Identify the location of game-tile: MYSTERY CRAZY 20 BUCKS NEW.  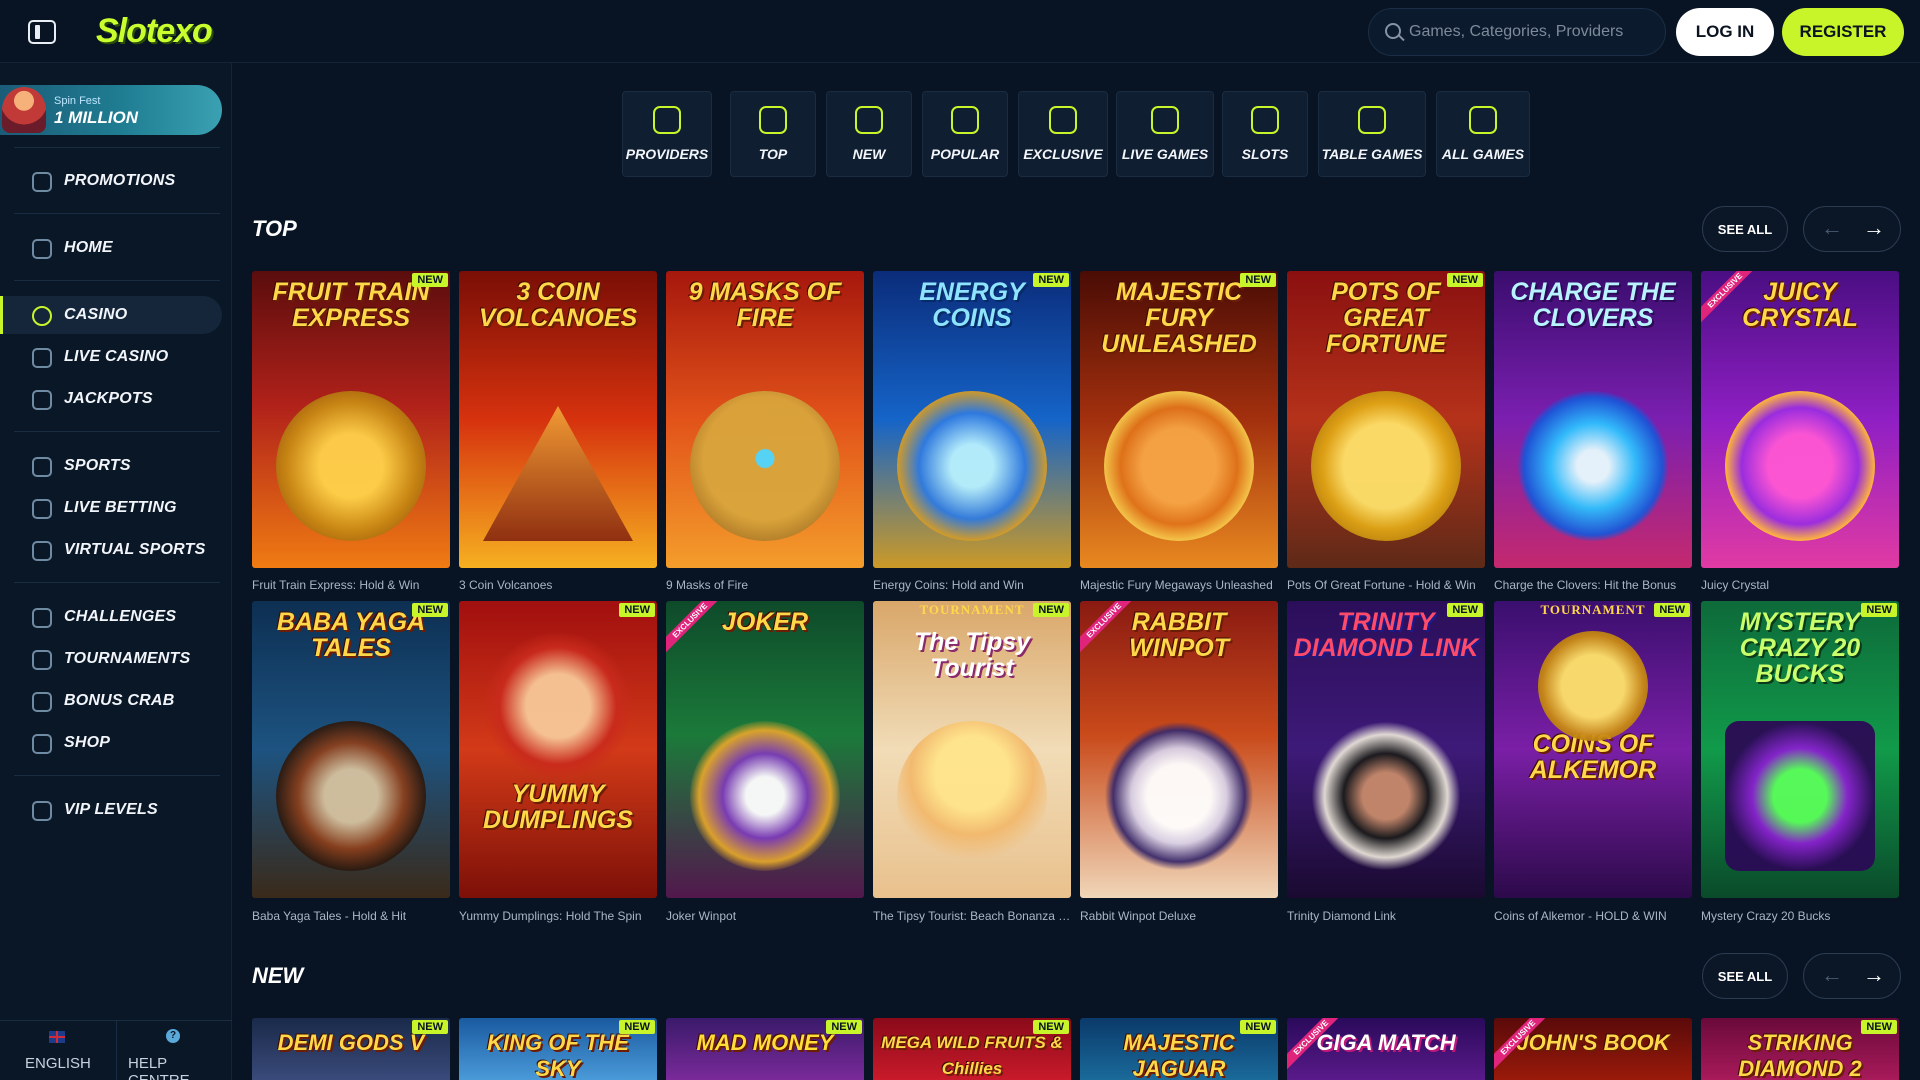
(1800, 749).